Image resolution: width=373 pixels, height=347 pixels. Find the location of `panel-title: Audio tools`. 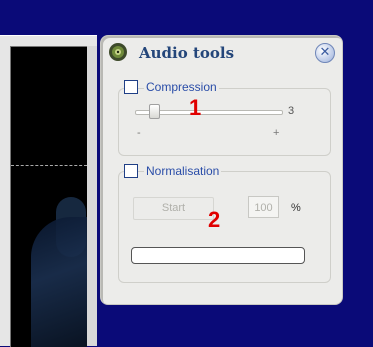

panel-title: Audio tools is located at coordinates (187, 53).